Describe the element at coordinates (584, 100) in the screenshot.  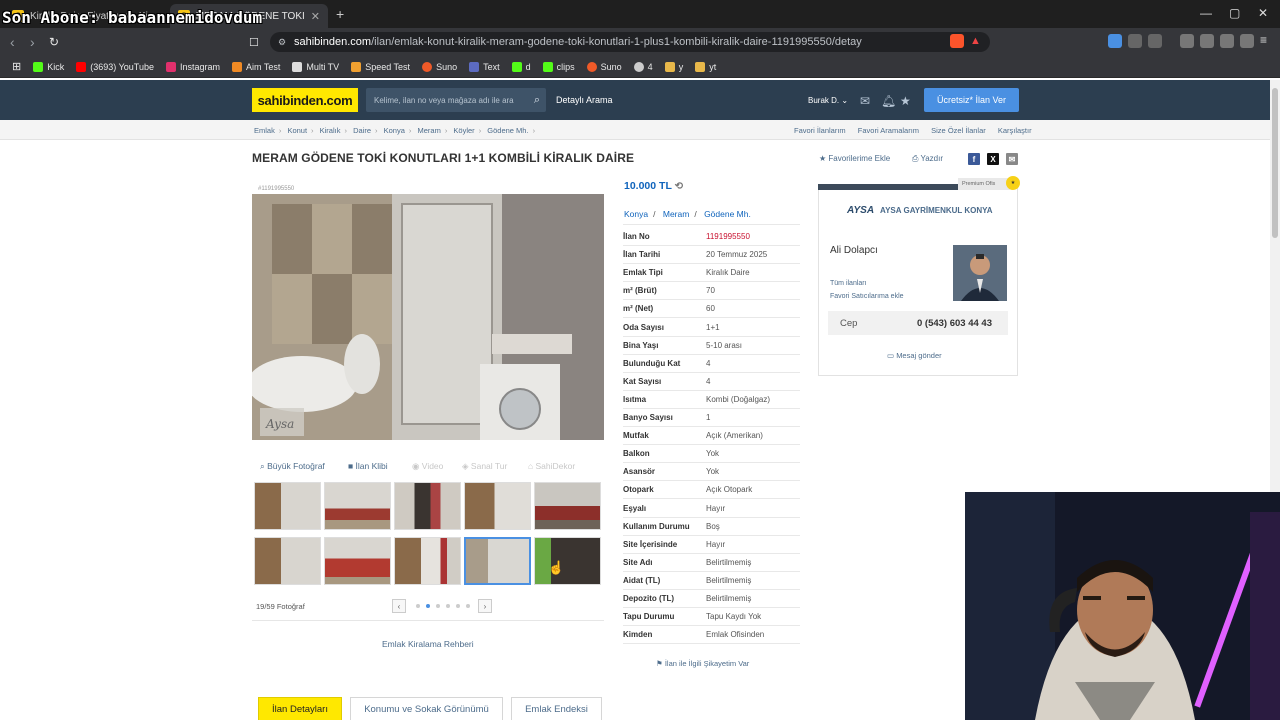
I see `detailed-search-link: Detaylı Arama` at that location.